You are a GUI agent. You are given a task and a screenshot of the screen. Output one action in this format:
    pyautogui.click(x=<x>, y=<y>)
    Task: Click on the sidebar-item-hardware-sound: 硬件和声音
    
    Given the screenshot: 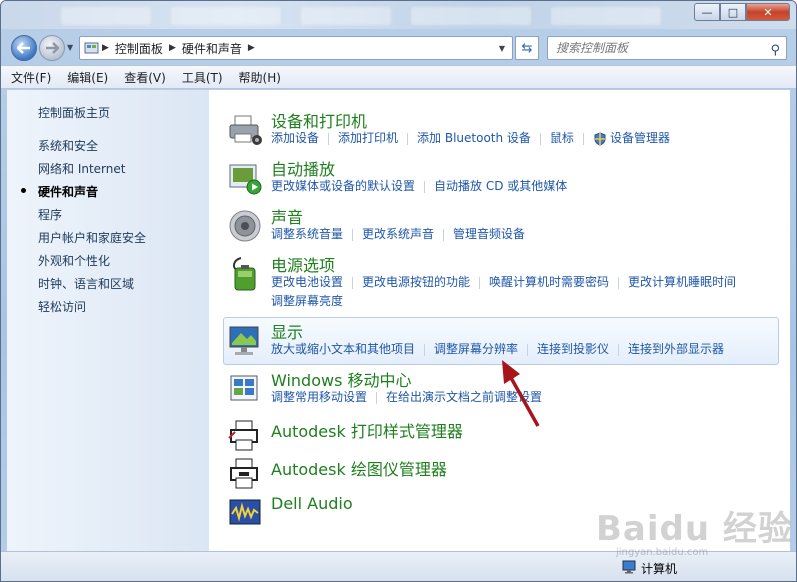 What is the action you would take?
    pyautogui.click(x=68, y=191)
    